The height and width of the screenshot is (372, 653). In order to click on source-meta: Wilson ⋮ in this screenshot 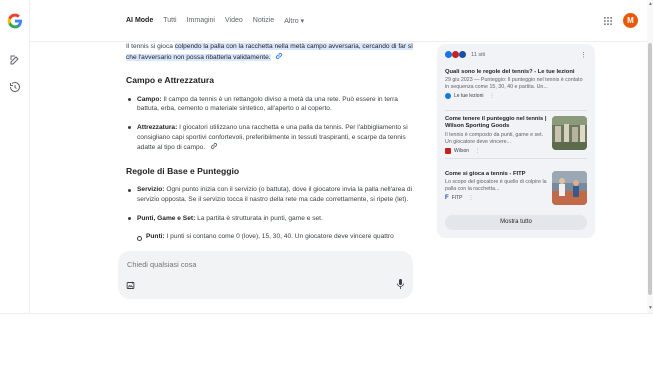, I will do `click(497, 150)`.